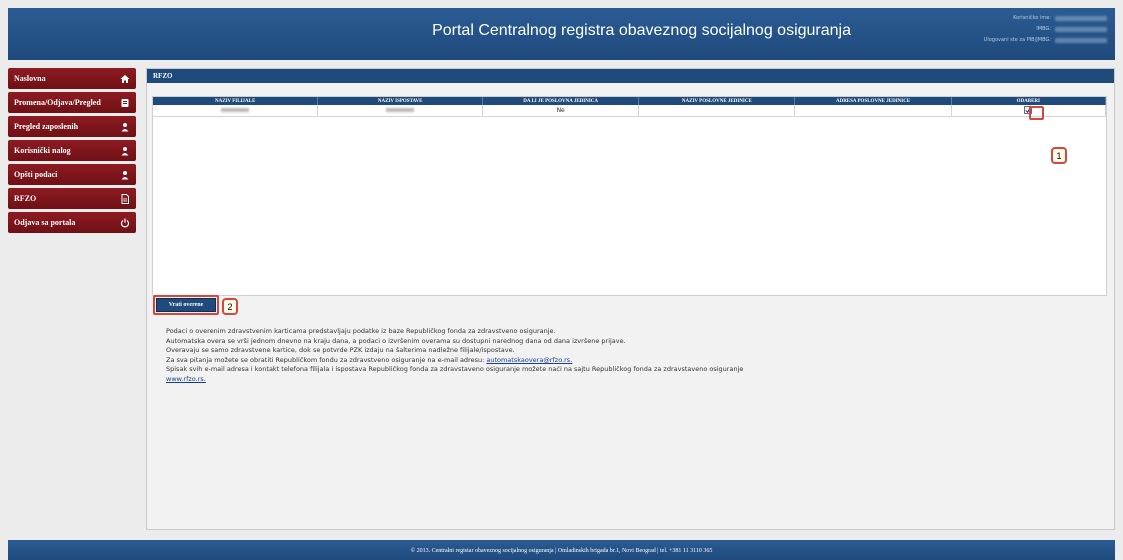 The image size is (1123, 560). Describe the element at coordinates (125, 223) in the screenshot. I see `power-icon` at that location.